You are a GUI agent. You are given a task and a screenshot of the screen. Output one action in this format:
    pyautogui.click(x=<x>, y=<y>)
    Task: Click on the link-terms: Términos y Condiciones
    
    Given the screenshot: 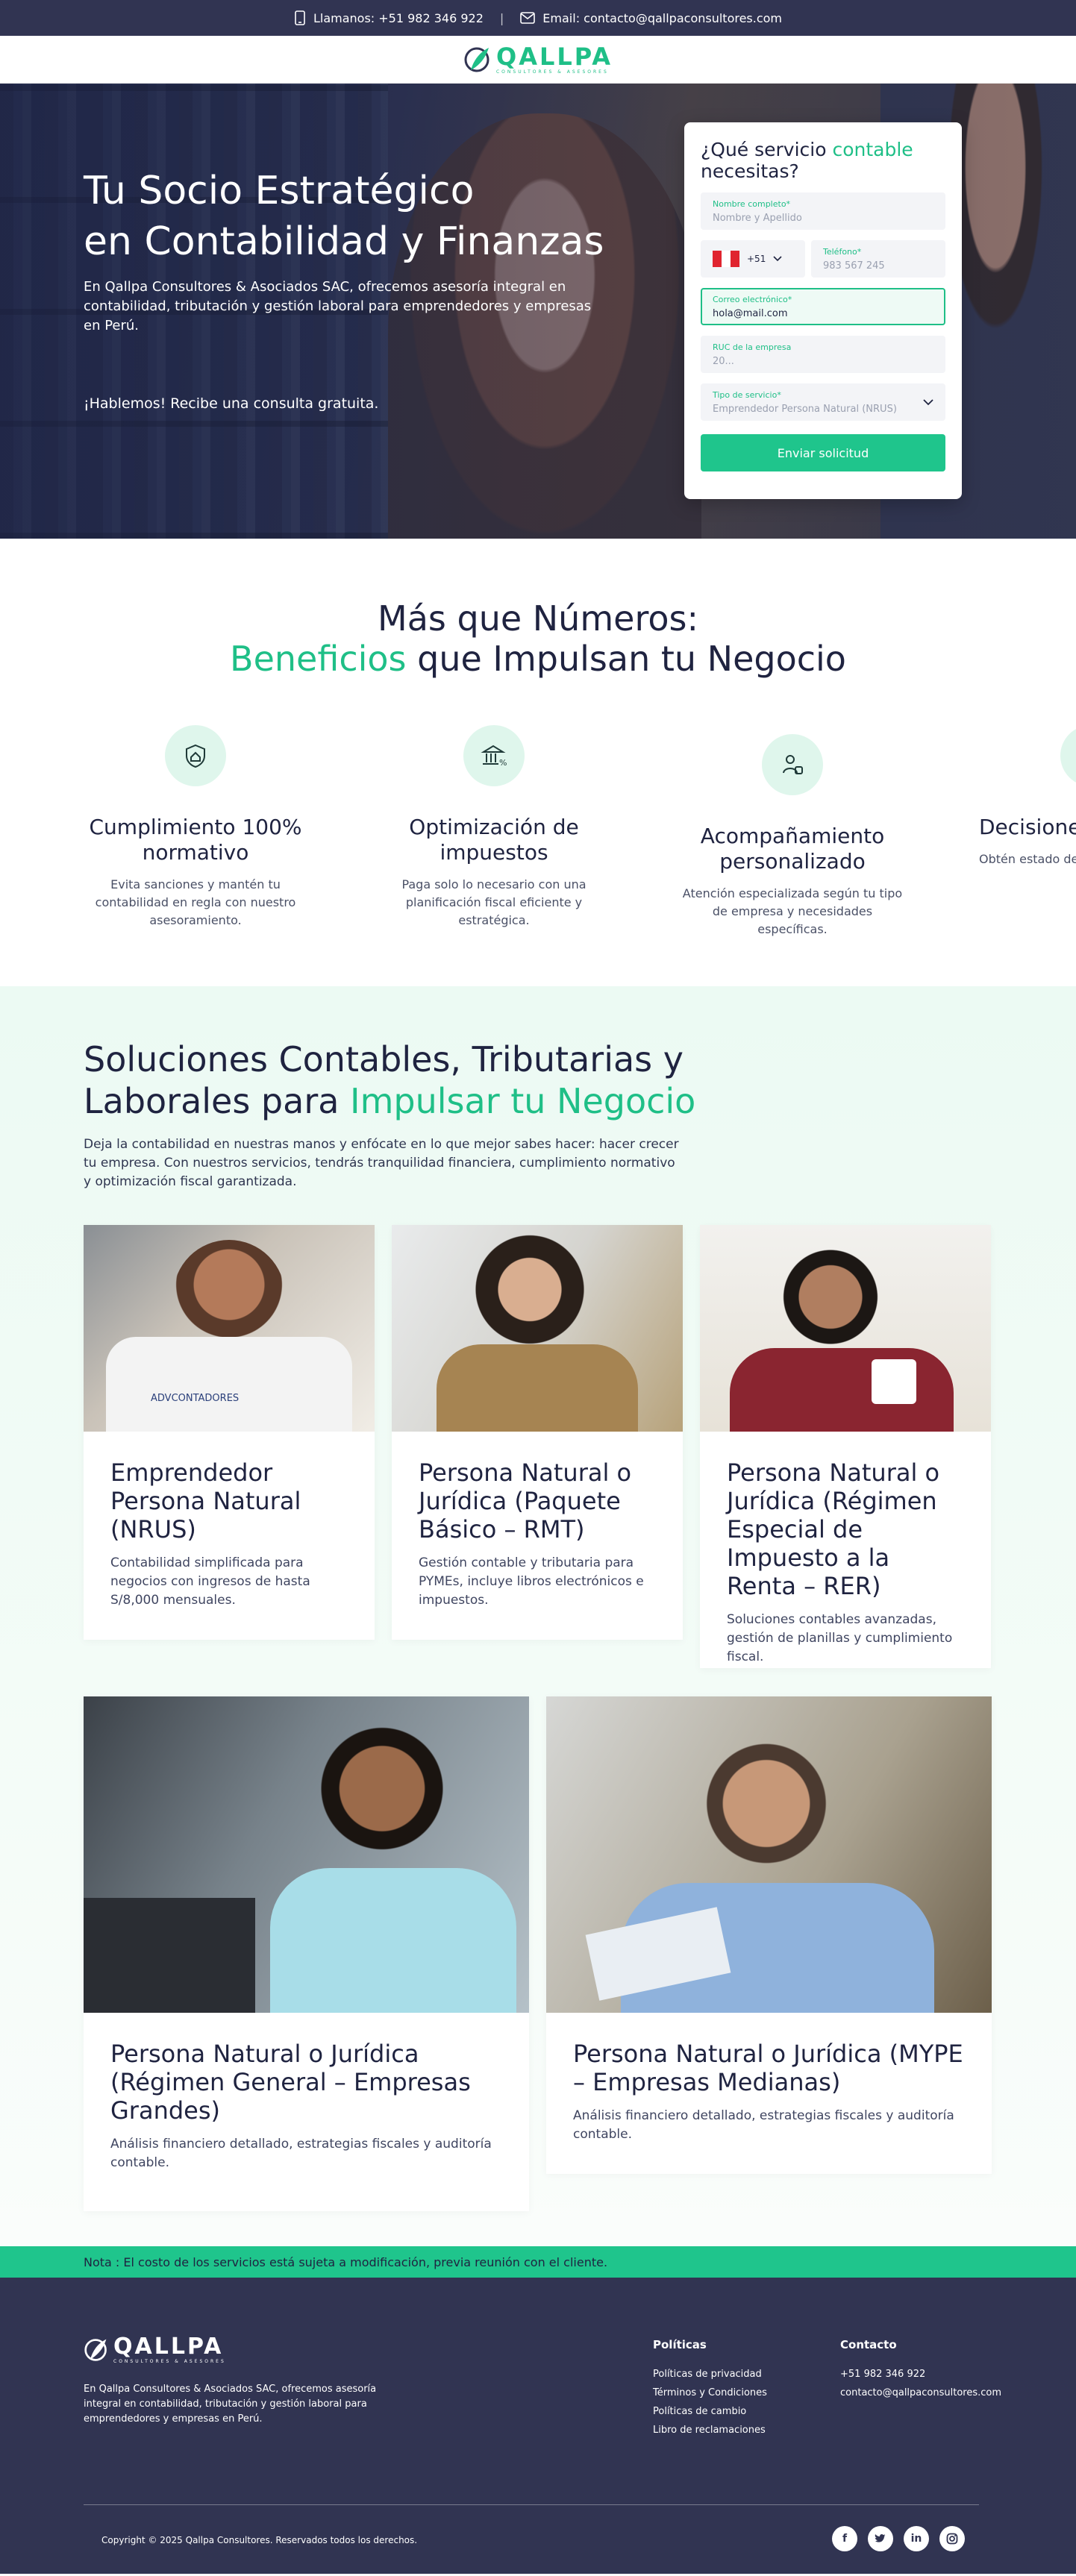 What is the action you would take?
    pyautogui.click(x=710, y=2393)
    